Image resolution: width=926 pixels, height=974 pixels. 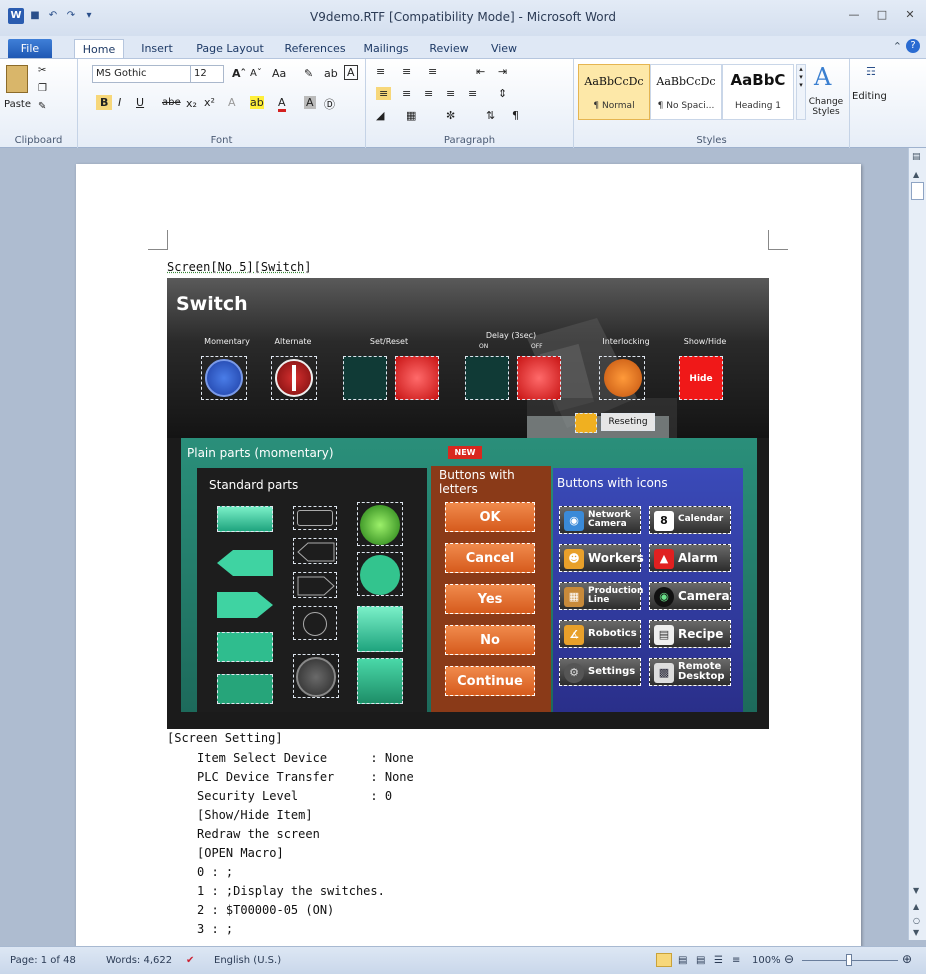 What do you see at coordinates (257, 102) in the screenshot?
I see `highlight-icon: ab` at bounding box center [257, 102].